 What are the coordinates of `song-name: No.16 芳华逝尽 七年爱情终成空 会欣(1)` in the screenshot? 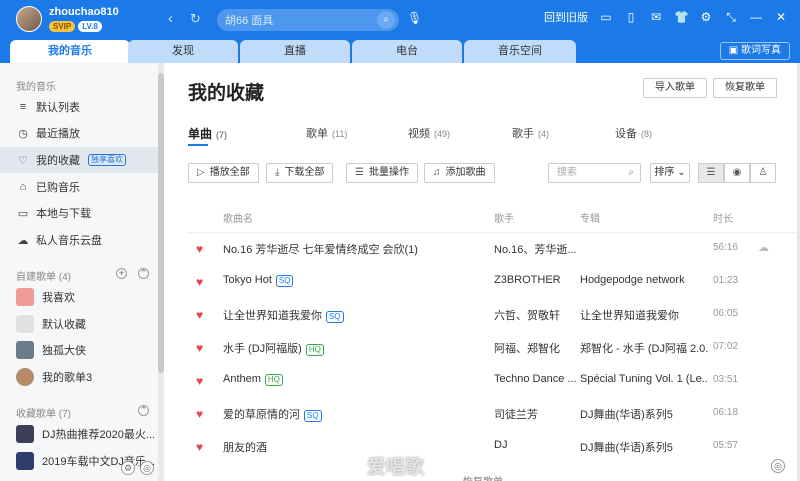 It's located at (320, 249).